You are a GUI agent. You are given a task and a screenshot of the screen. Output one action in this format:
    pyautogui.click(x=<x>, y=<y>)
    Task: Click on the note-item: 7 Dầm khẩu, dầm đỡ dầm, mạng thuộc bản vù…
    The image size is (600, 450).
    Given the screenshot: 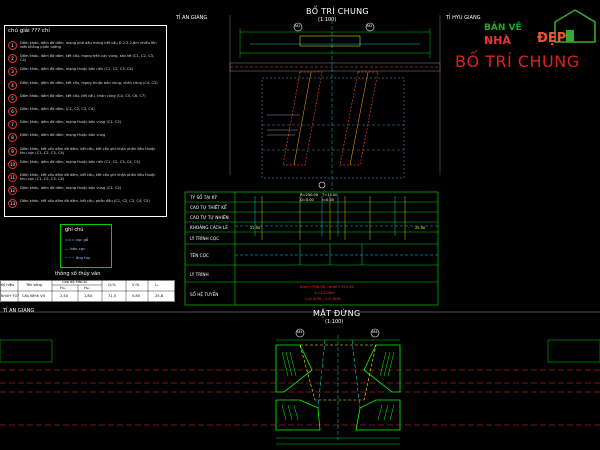 What is the action you would take?
    pyautogui.click(x=83, y=124)
    